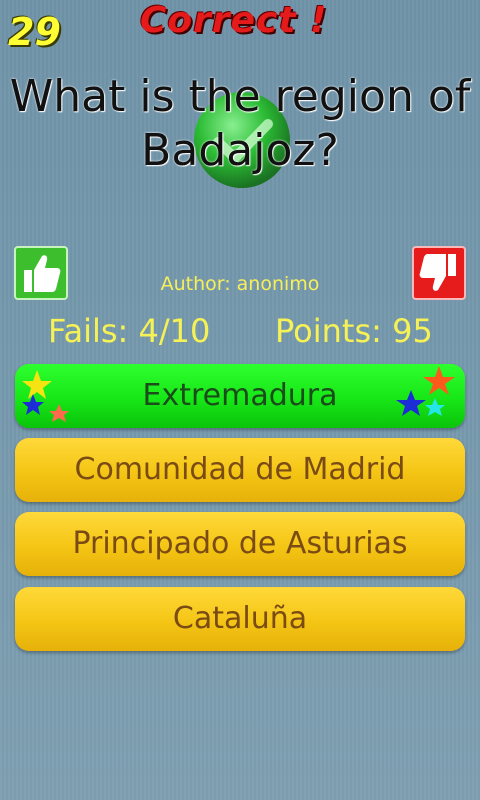 Image resolution: width=480 pixels, height=800 pixels. I want to click on fails-count: Fails: 4/10, so click(129, 331).